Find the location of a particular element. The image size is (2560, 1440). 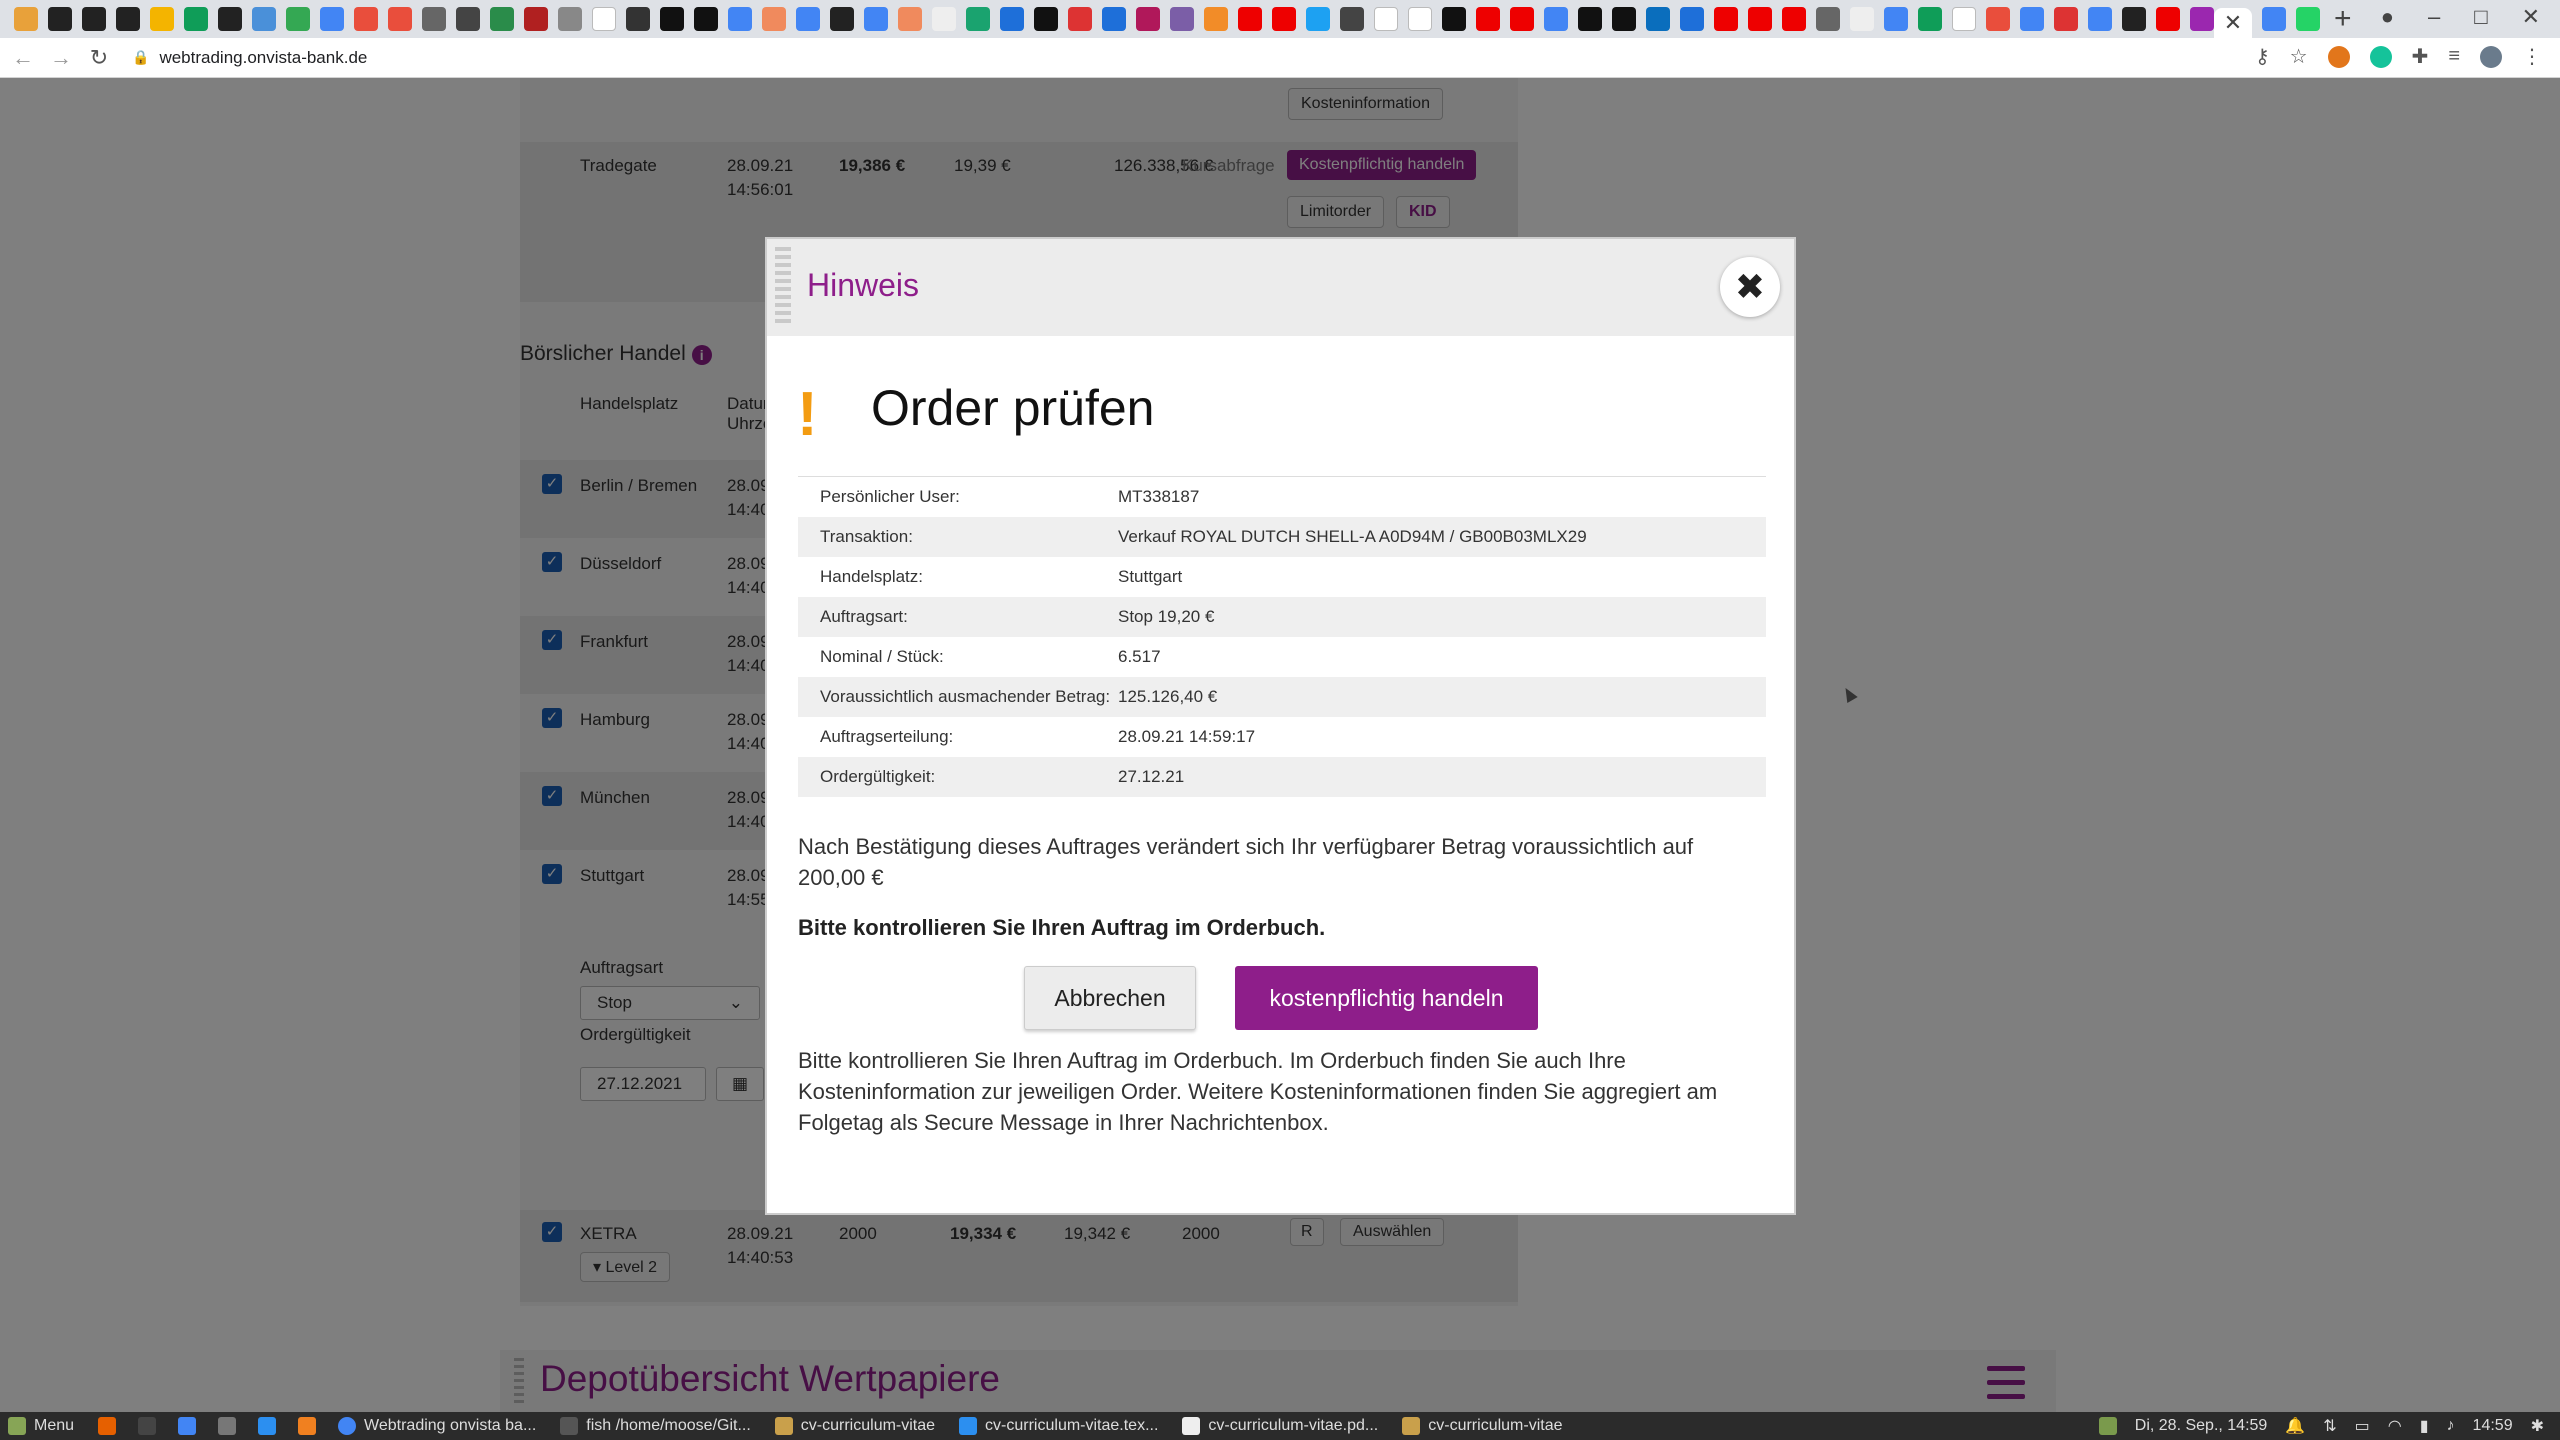

maximize-icon: □ is located at coordinates (2480, 17).